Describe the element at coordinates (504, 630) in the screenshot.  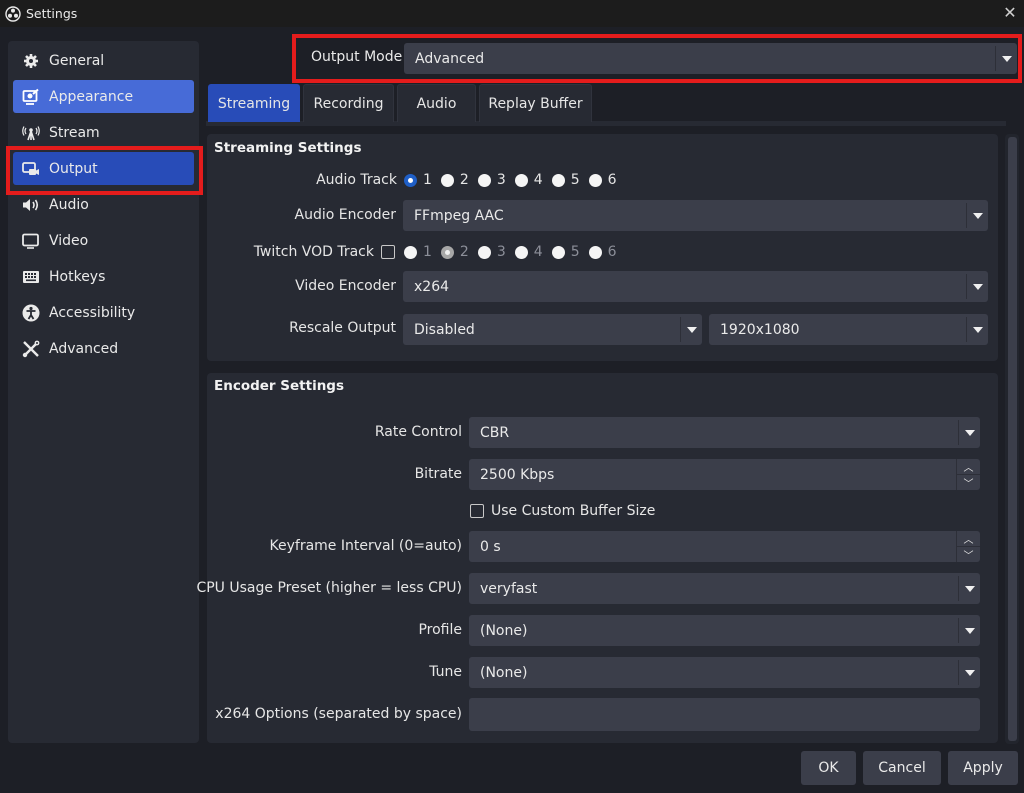
I see `profile-value: (None)` at that location.